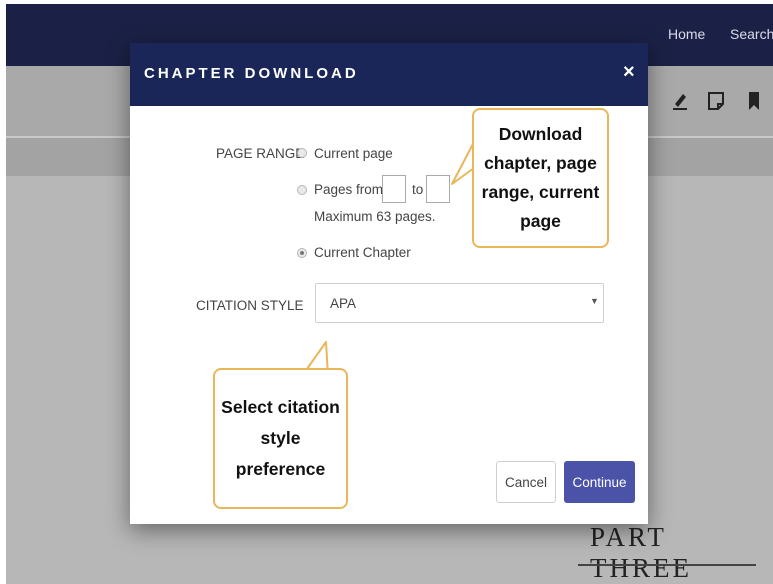  Describe the element at coordinates (751, 34) in the screenshot. I see `nav-search-link: Search` at that location.